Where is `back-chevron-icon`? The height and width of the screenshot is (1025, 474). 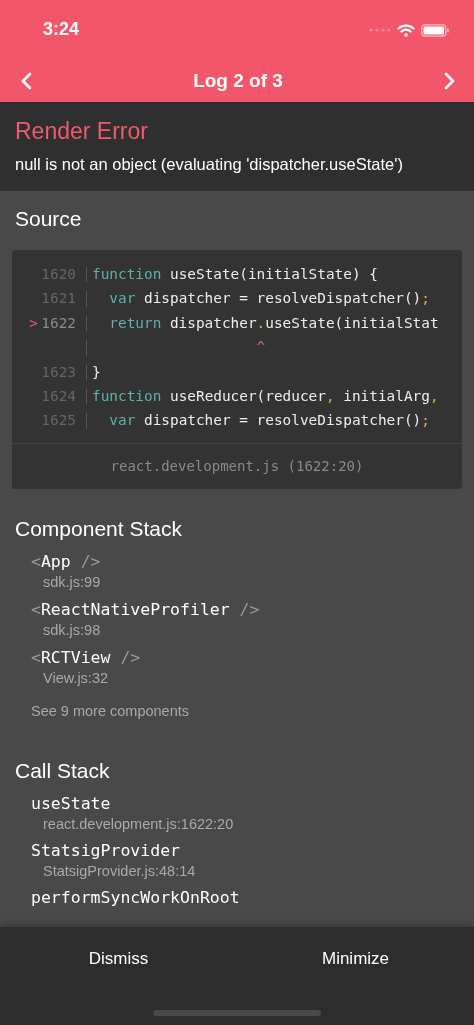 back-chevron-icon is located at coordinates (26, 81).